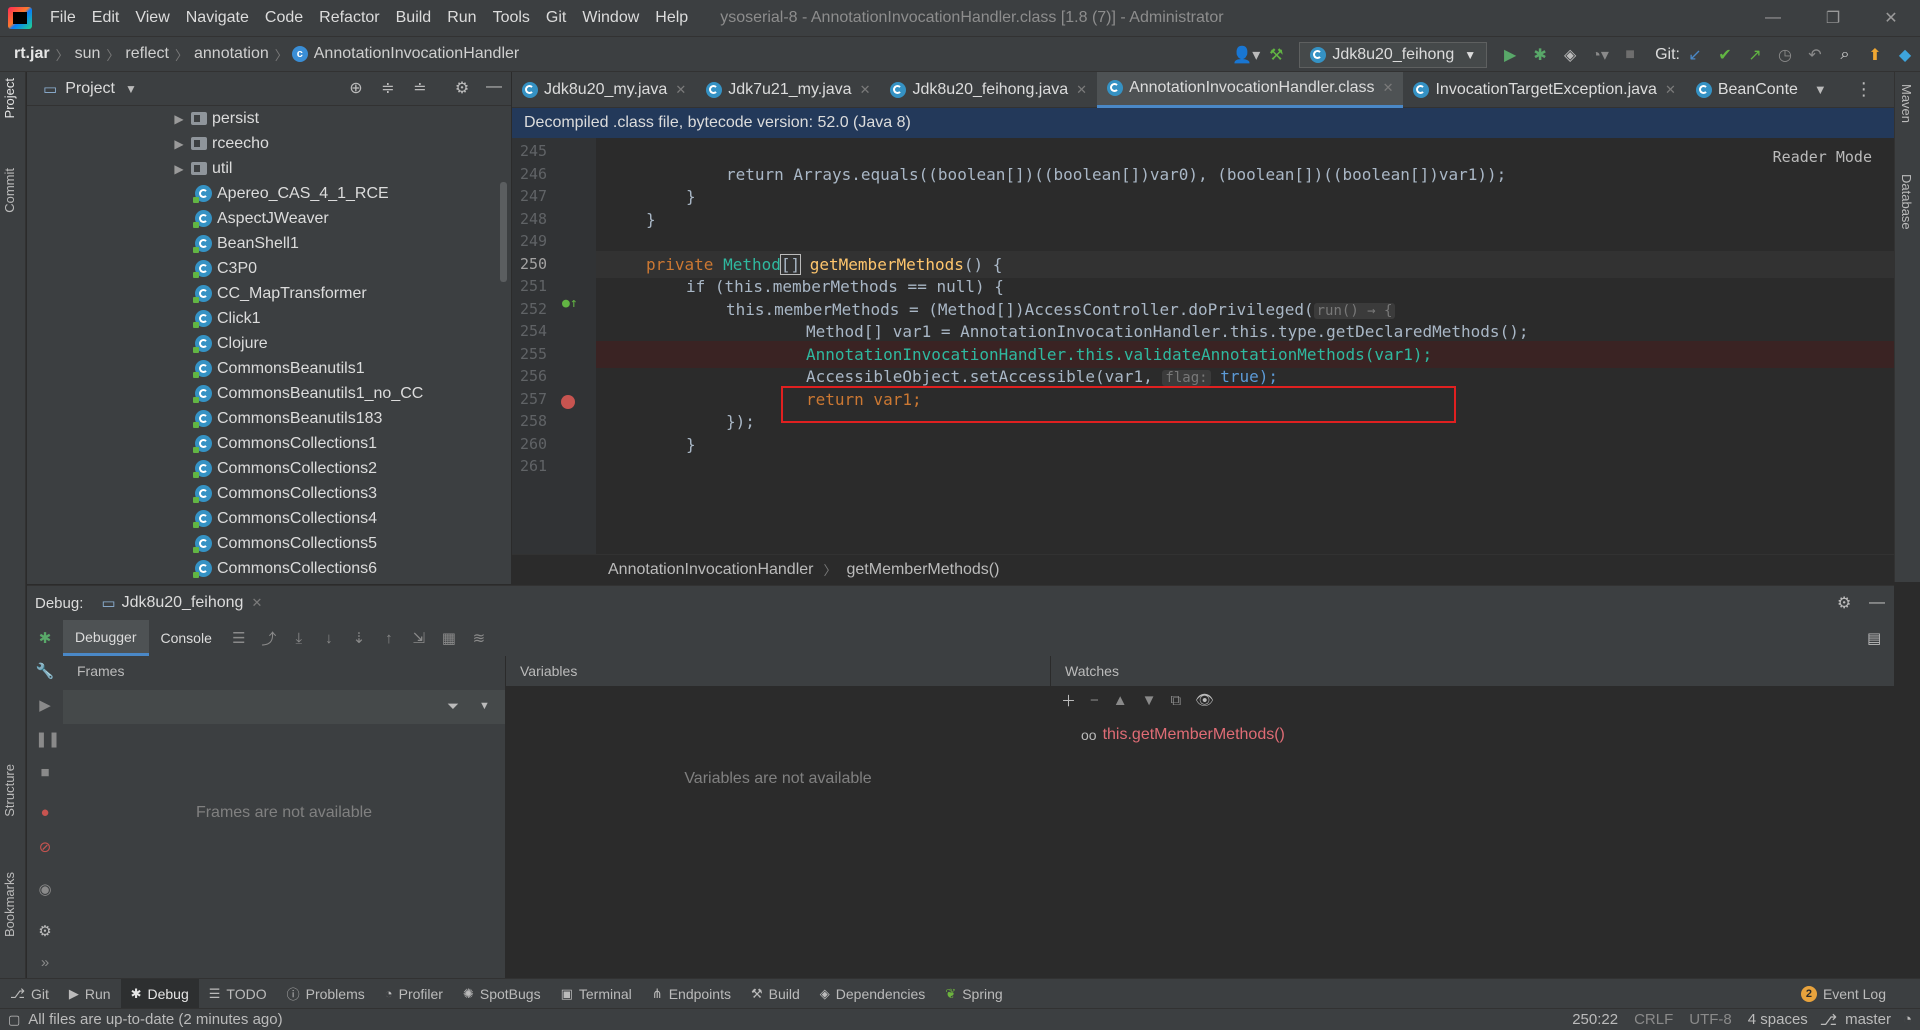 The image size is (1920, 1030). What do you see at coordinates (359, 638) in the screenshot?
I see `force-step-into-icon: ⇣` at bounding box center [359, 638].